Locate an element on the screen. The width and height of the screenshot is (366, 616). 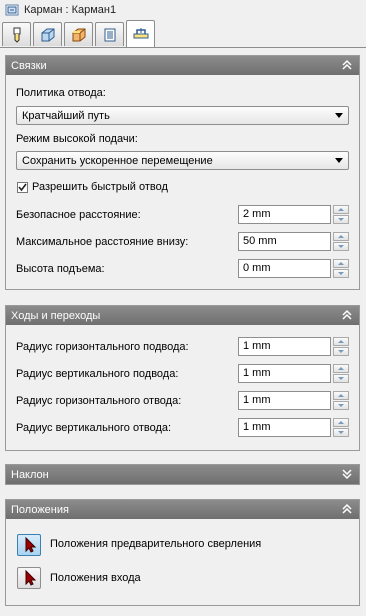
tool-icon is located at coordinates (16, 35).